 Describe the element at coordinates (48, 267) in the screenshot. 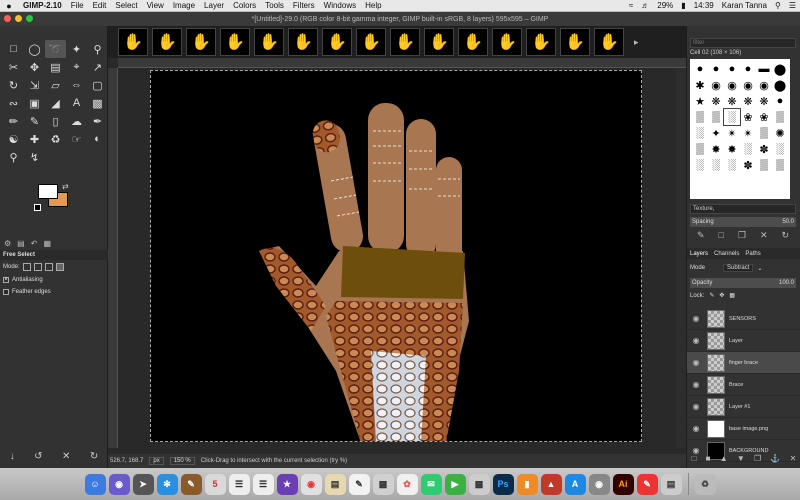

I see `mode-subtract-button` at that location.